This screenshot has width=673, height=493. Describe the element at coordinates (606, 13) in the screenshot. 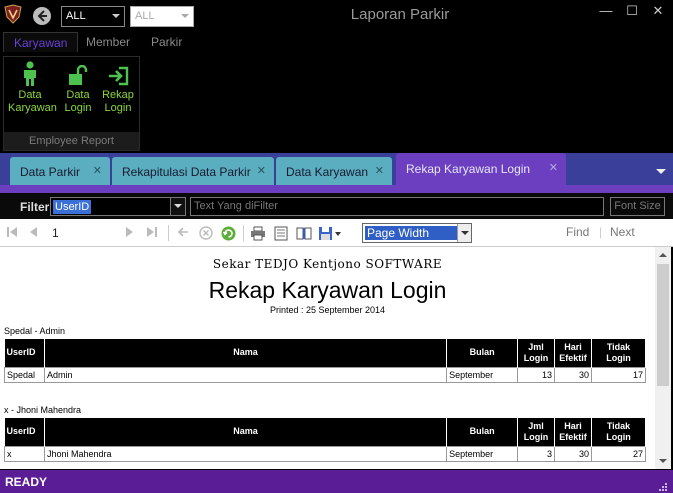

I see `minimize-button: —` at that location.